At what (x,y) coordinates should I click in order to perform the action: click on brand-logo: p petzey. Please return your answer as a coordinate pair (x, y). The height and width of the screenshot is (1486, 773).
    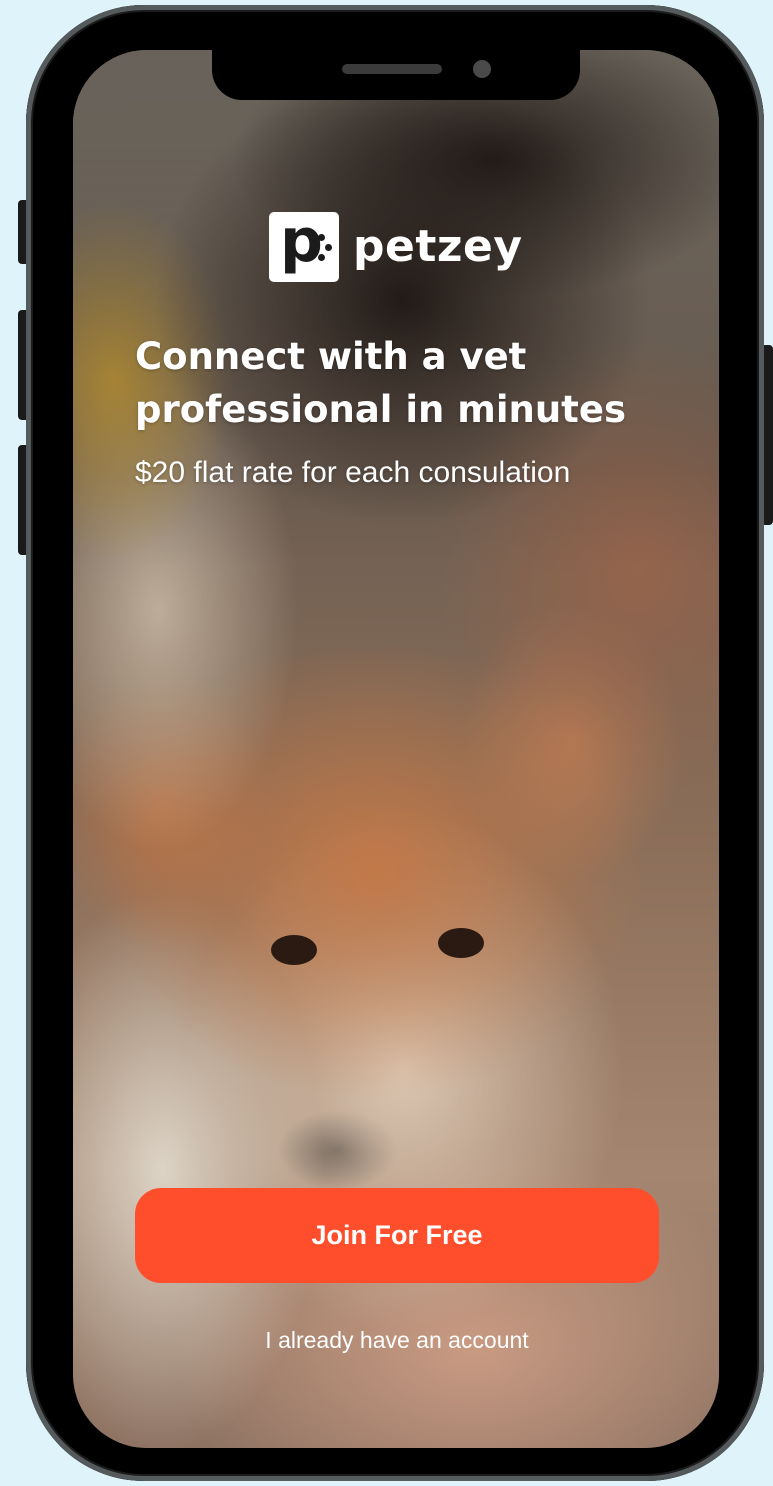
    Looking at the image, I should click on (396, 244).